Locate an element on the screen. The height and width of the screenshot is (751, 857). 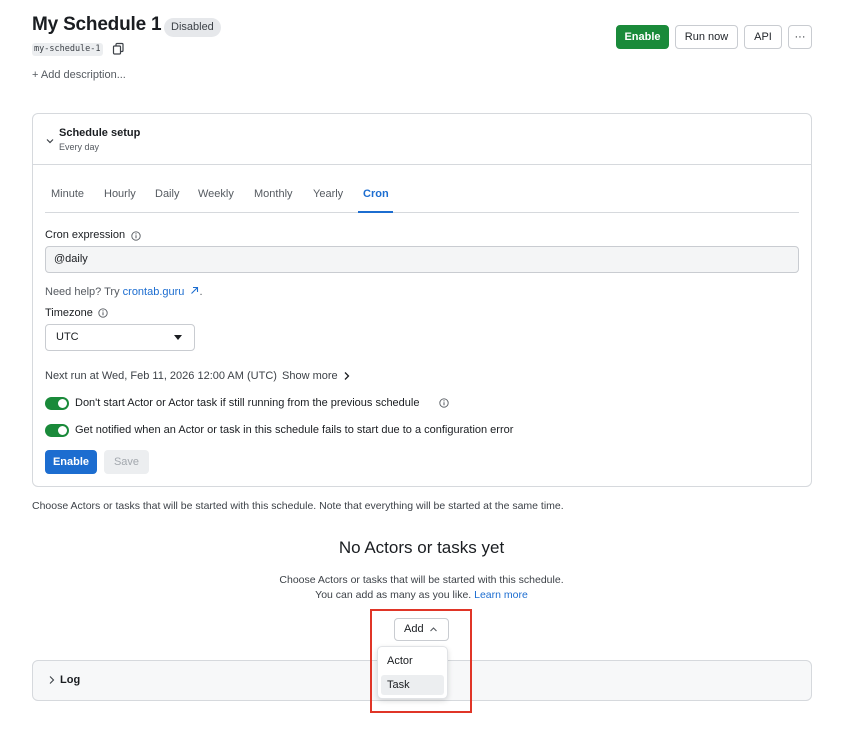
copy-icon is located at coordinates (118, 48).